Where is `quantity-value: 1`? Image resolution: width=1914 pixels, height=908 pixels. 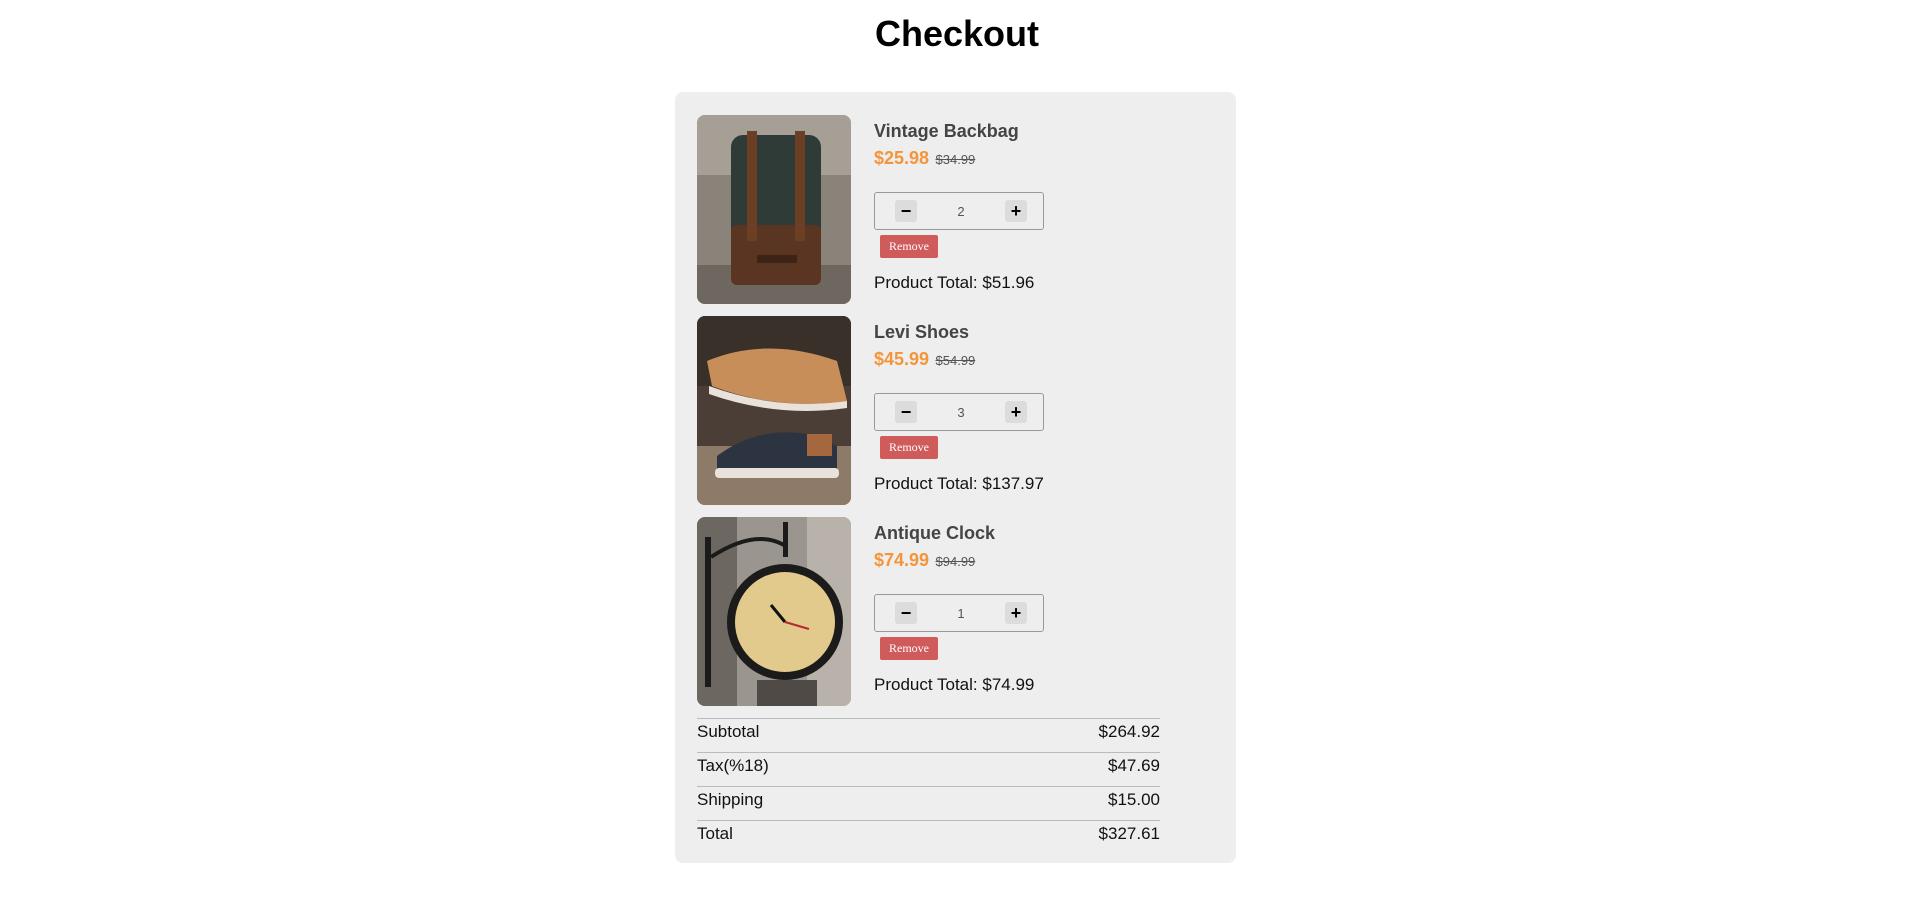
quantity-value: 1 is located at coordinates (960, 613).